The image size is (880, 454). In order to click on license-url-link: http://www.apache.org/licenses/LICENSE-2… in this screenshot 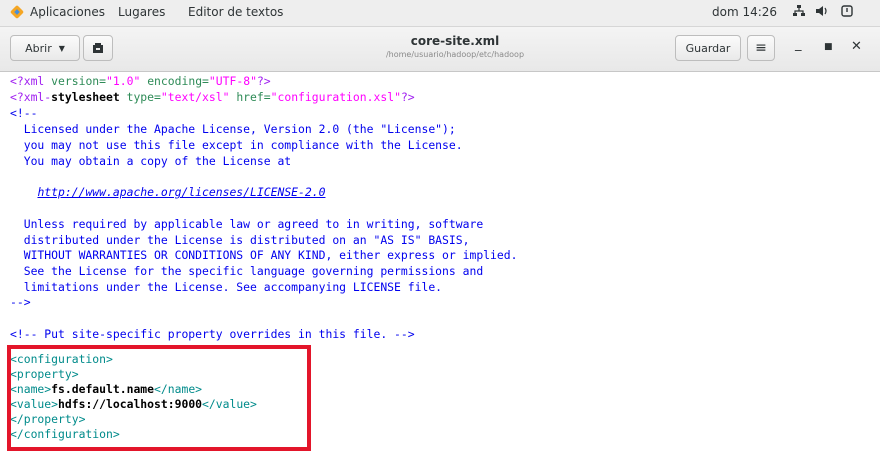, I will do `click(181, 192)`.